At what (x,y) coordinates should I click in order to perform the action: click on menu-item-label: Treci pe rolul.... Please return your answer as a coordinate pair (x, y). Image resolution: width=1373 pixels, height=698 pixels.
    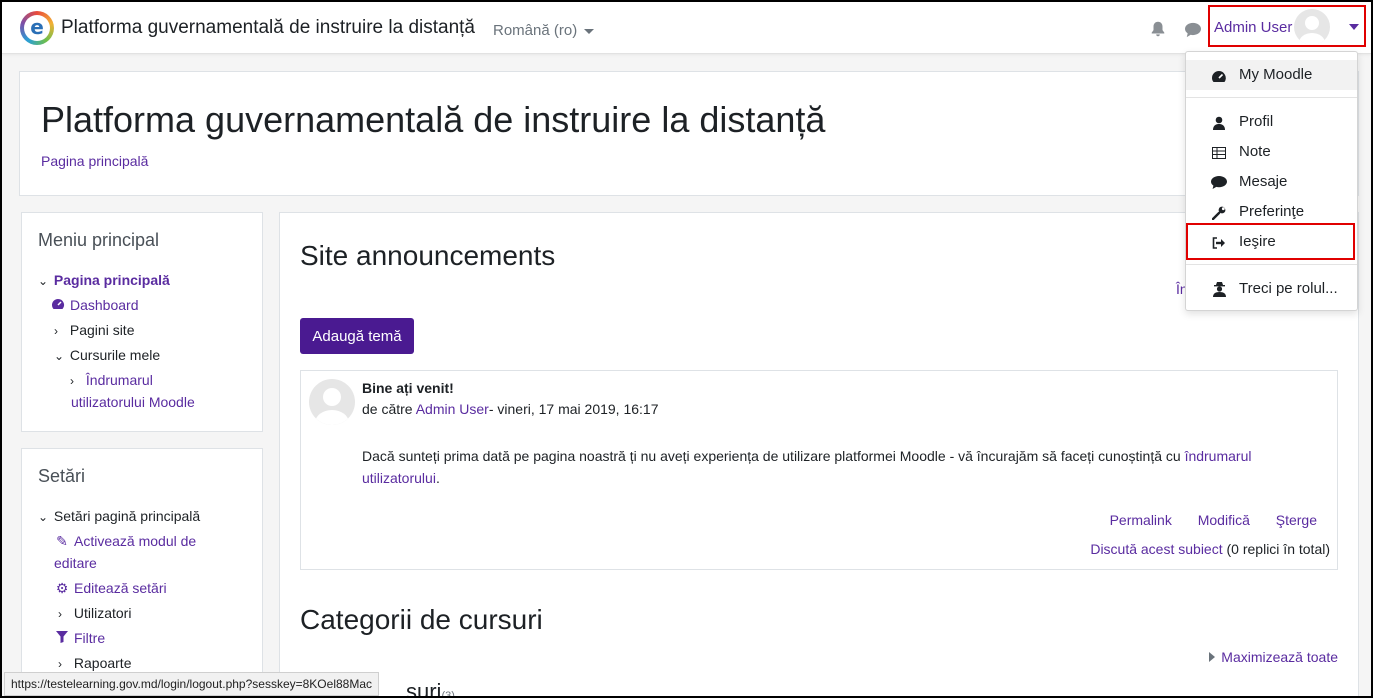
    Looking at the image, I should click on (1288, 288).